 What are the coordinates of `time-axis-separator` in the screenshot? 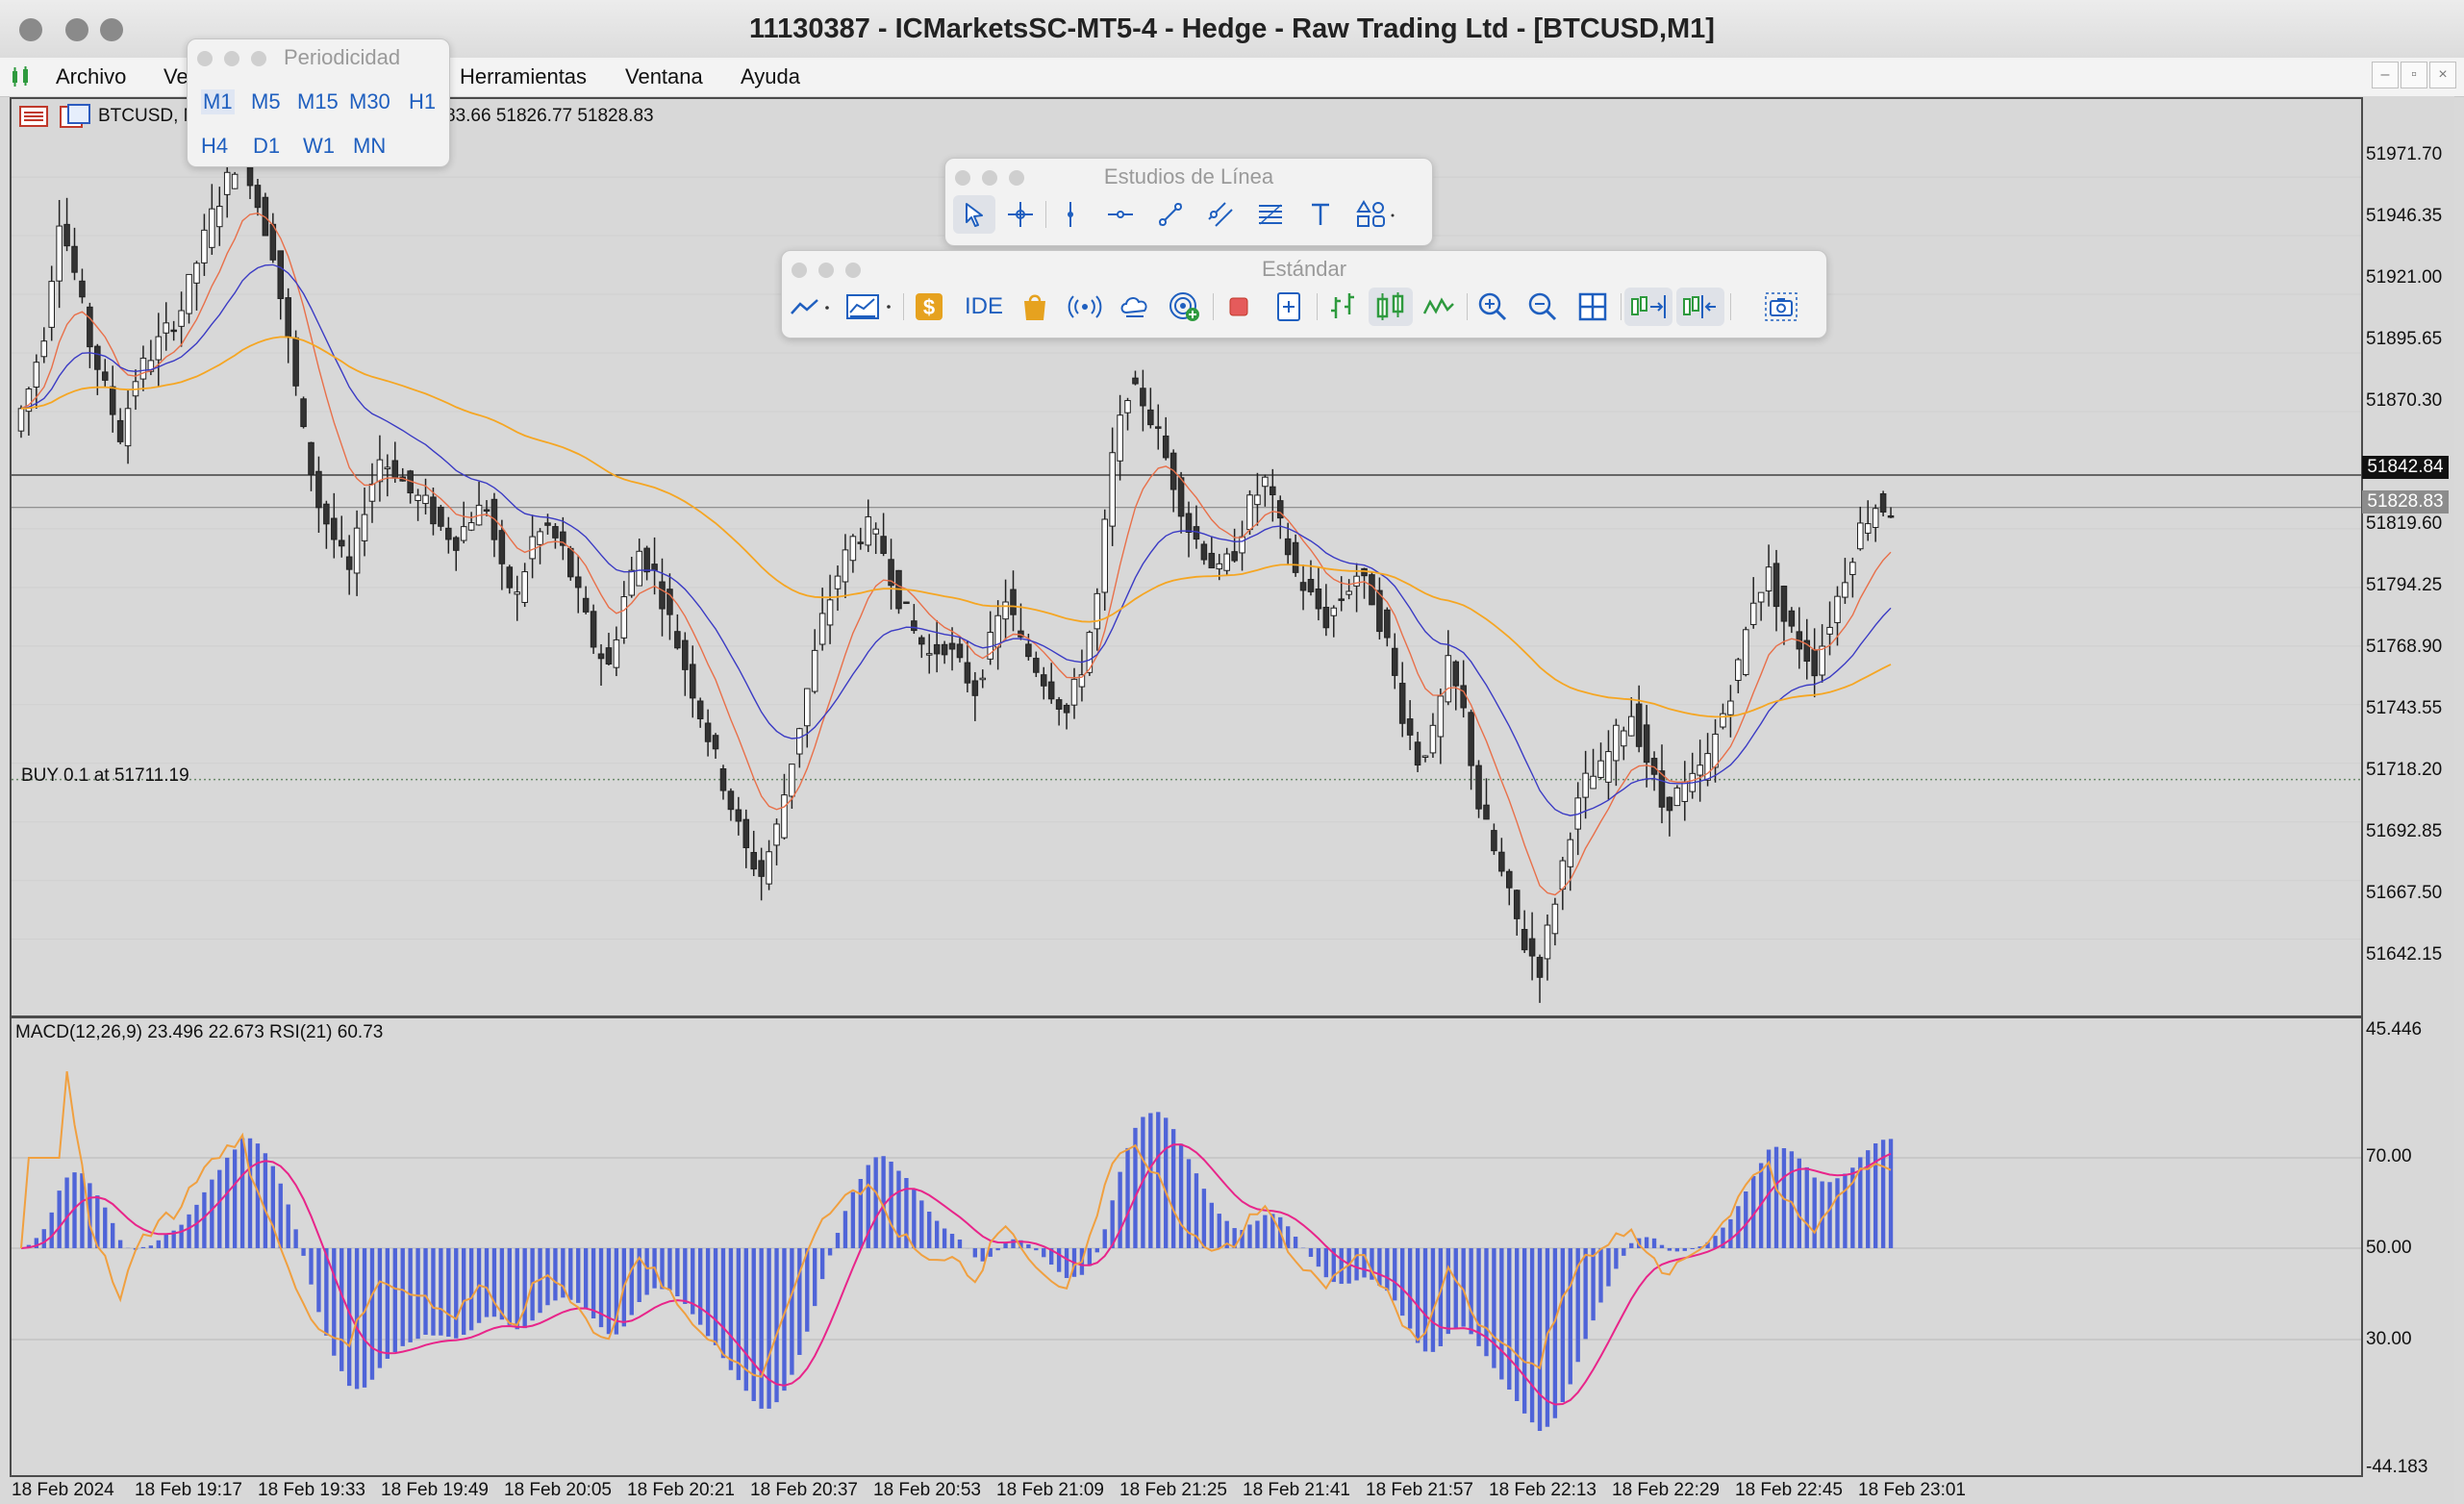 It's located at (1186, 1476).